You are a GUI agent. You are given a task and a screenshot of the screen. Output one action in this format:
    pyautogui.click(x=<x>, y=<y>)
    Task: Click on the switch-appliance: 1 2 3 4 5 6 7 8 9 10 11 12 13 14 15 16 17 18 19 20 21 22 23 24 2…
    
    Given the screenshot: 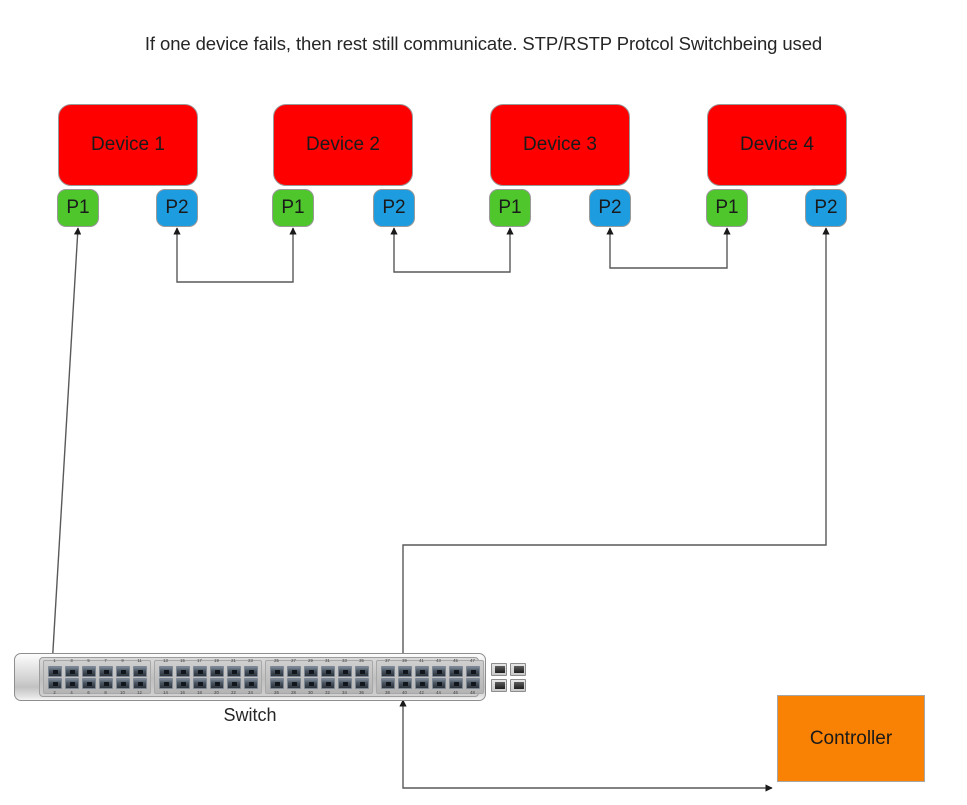 What is the action you would take?
    pyautogui.click(x=270, y=677)
    